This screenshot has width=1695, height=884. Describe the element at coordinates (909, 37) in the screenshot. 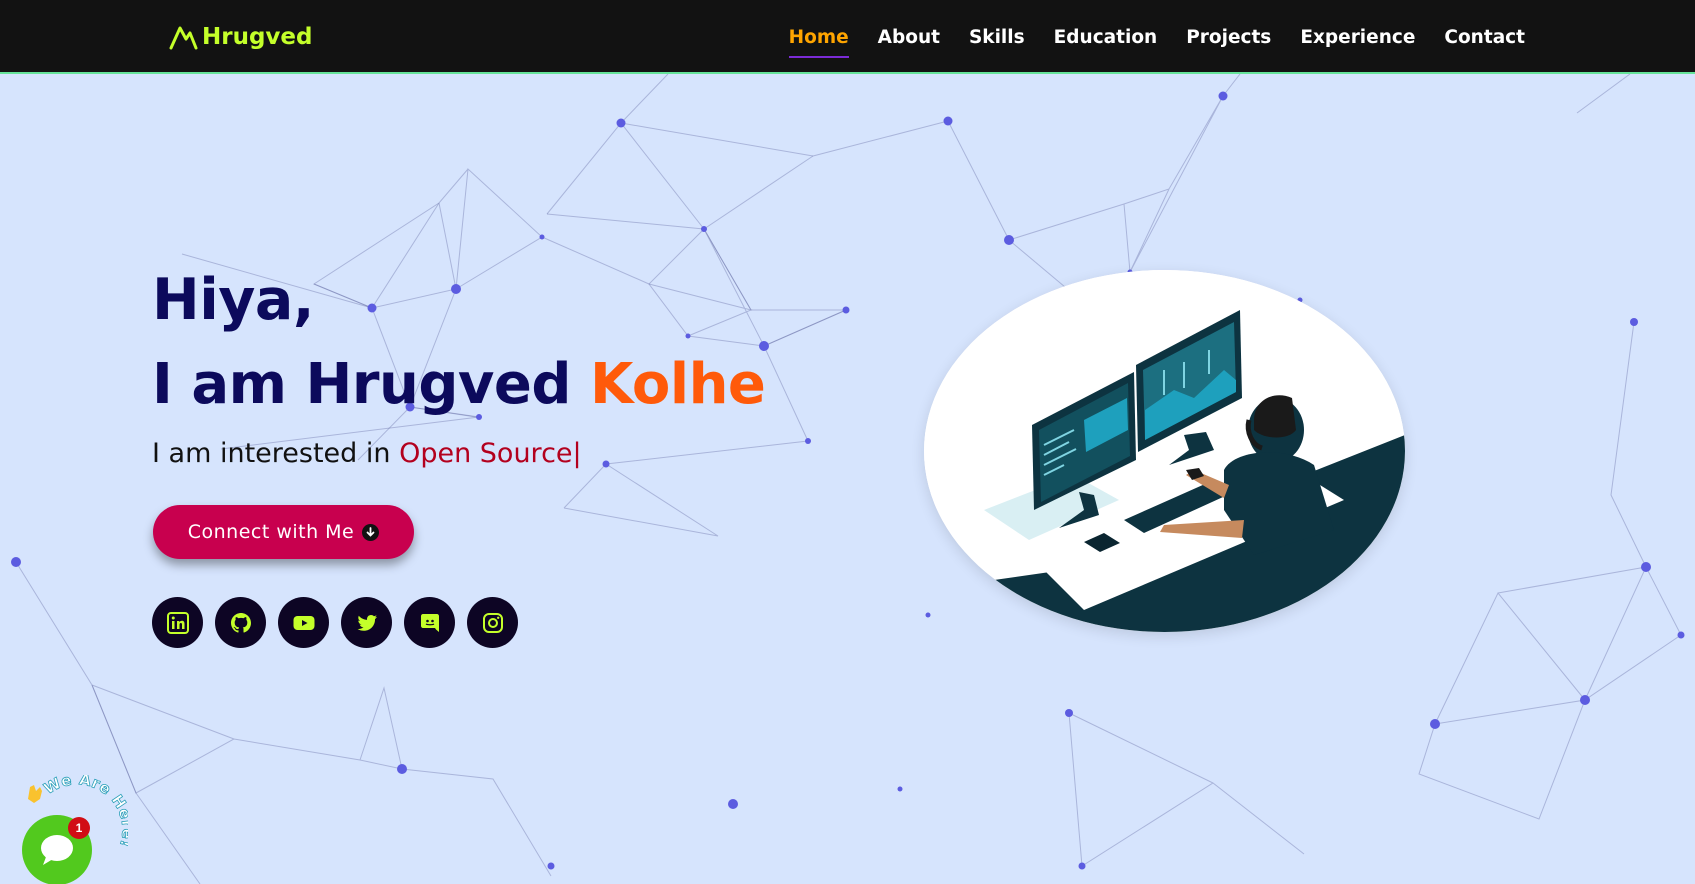

I see `nav-about: About` at that location.